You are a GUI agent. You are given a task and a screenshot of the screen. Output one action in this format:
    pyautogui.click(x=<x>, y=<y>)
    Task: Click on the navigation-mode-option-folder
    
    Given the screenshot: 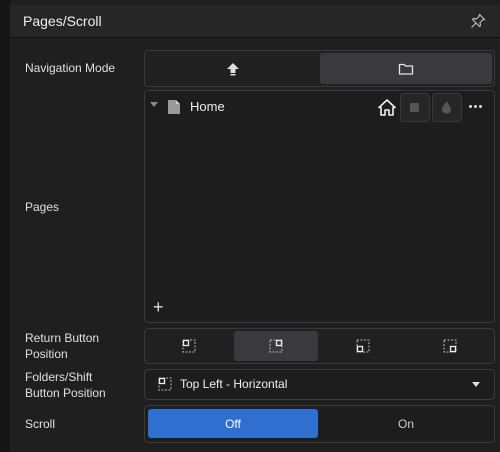 What is the action you would take?
    pyautogui.click(x=406, y=68)
    